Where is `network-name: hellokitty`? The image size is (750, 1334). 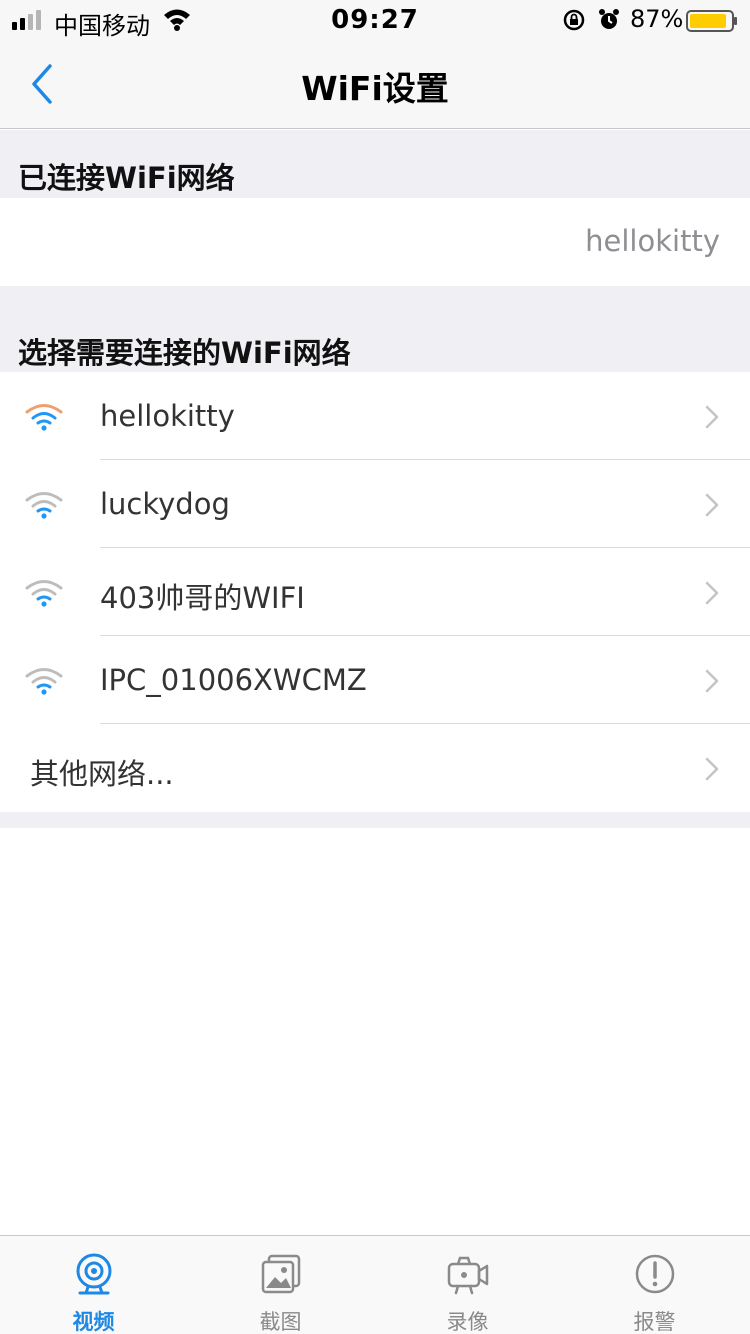
network-name: hellokitty is located at coordinates (167, 416).